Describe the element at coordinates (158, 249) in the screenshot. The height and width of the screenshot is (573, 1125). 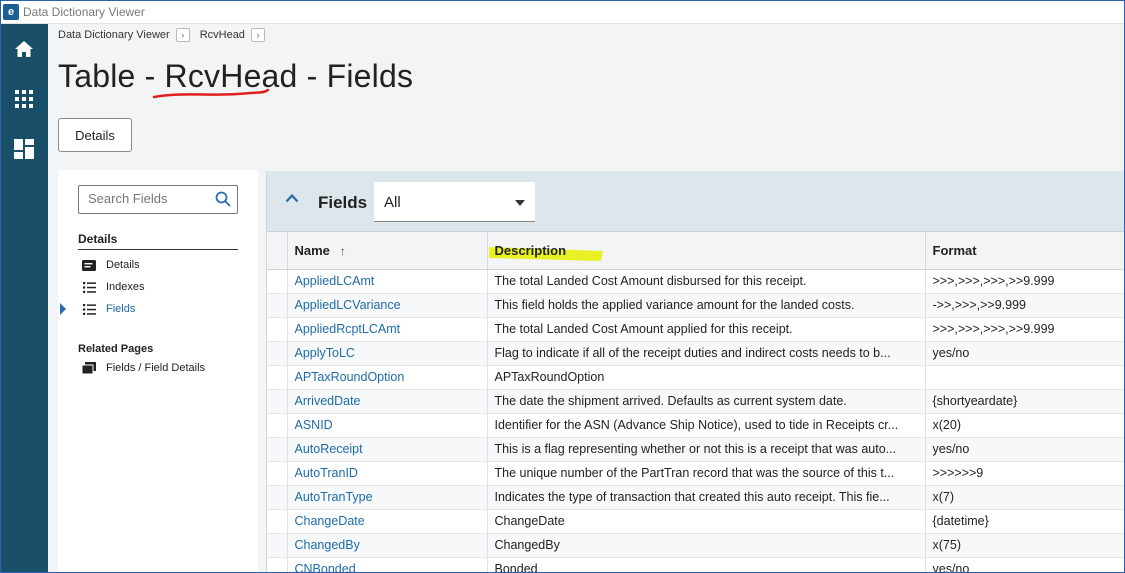
I see `divider` at that location.